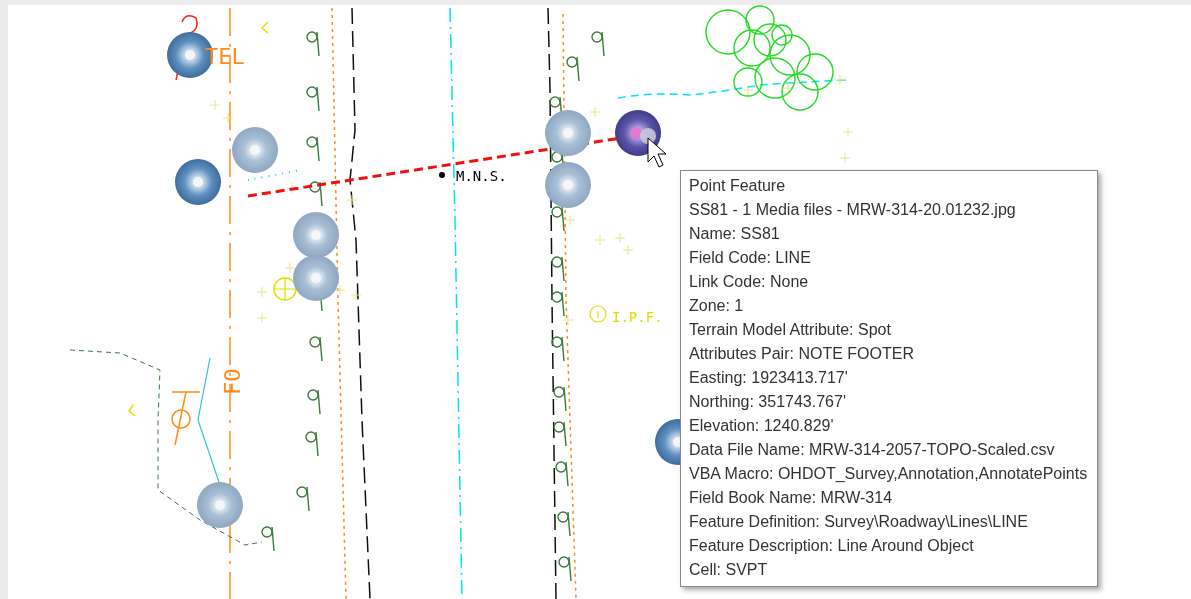 The height and width of the screenshot is (599, 1191). Describe the element at coordinates (198, 182) in the screenshot. I see `media-disc-icon` at that location.